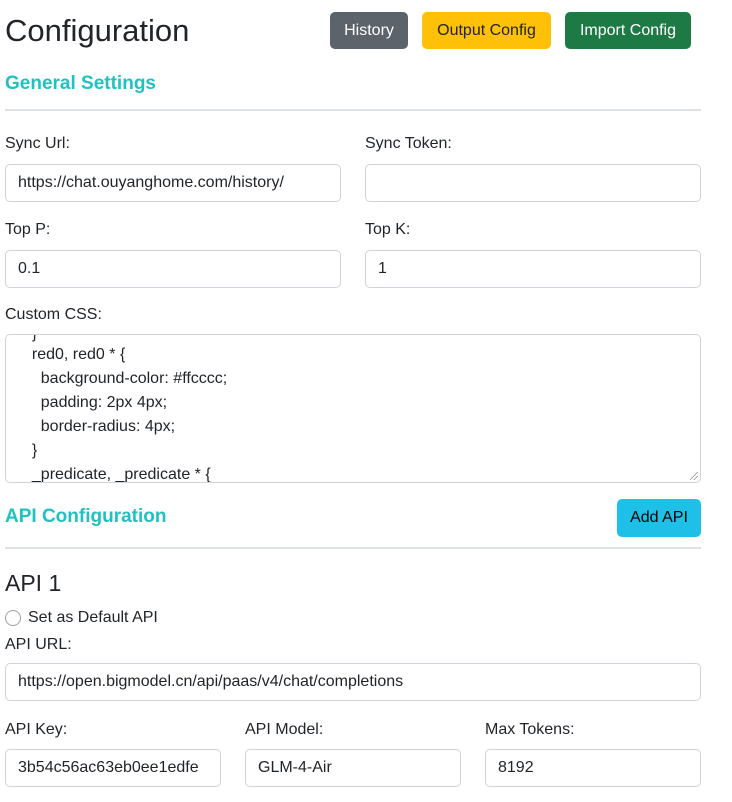 This screenshot has width=732, height=802. What do you see at coordinates (37, 143) in the screenshot?
I see `sync-url-label: Sync Url:` at bounding box center [37, 143].